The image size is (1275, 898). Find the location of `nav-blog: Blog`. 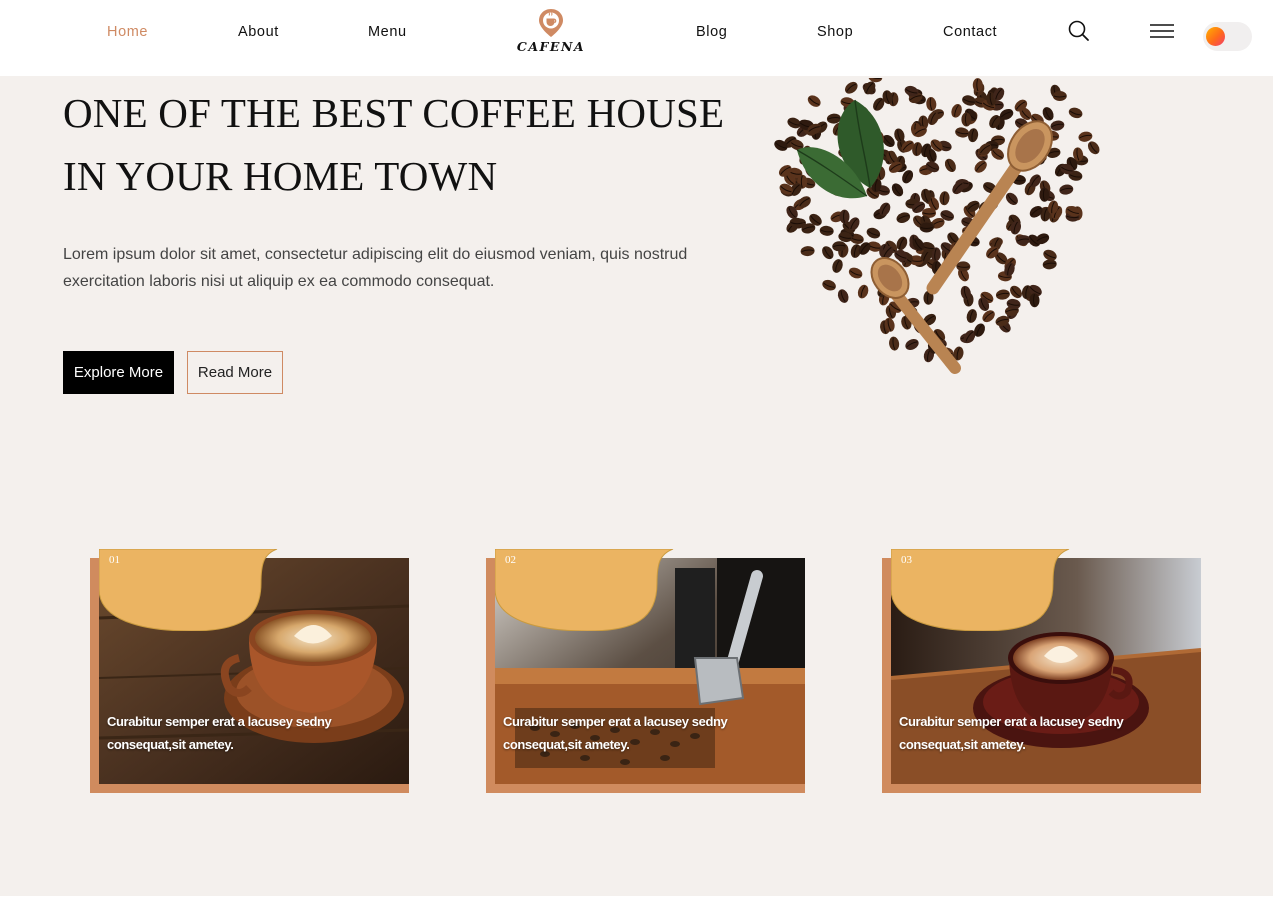

nav-blog: Blog is located at coordinates (711, 32).